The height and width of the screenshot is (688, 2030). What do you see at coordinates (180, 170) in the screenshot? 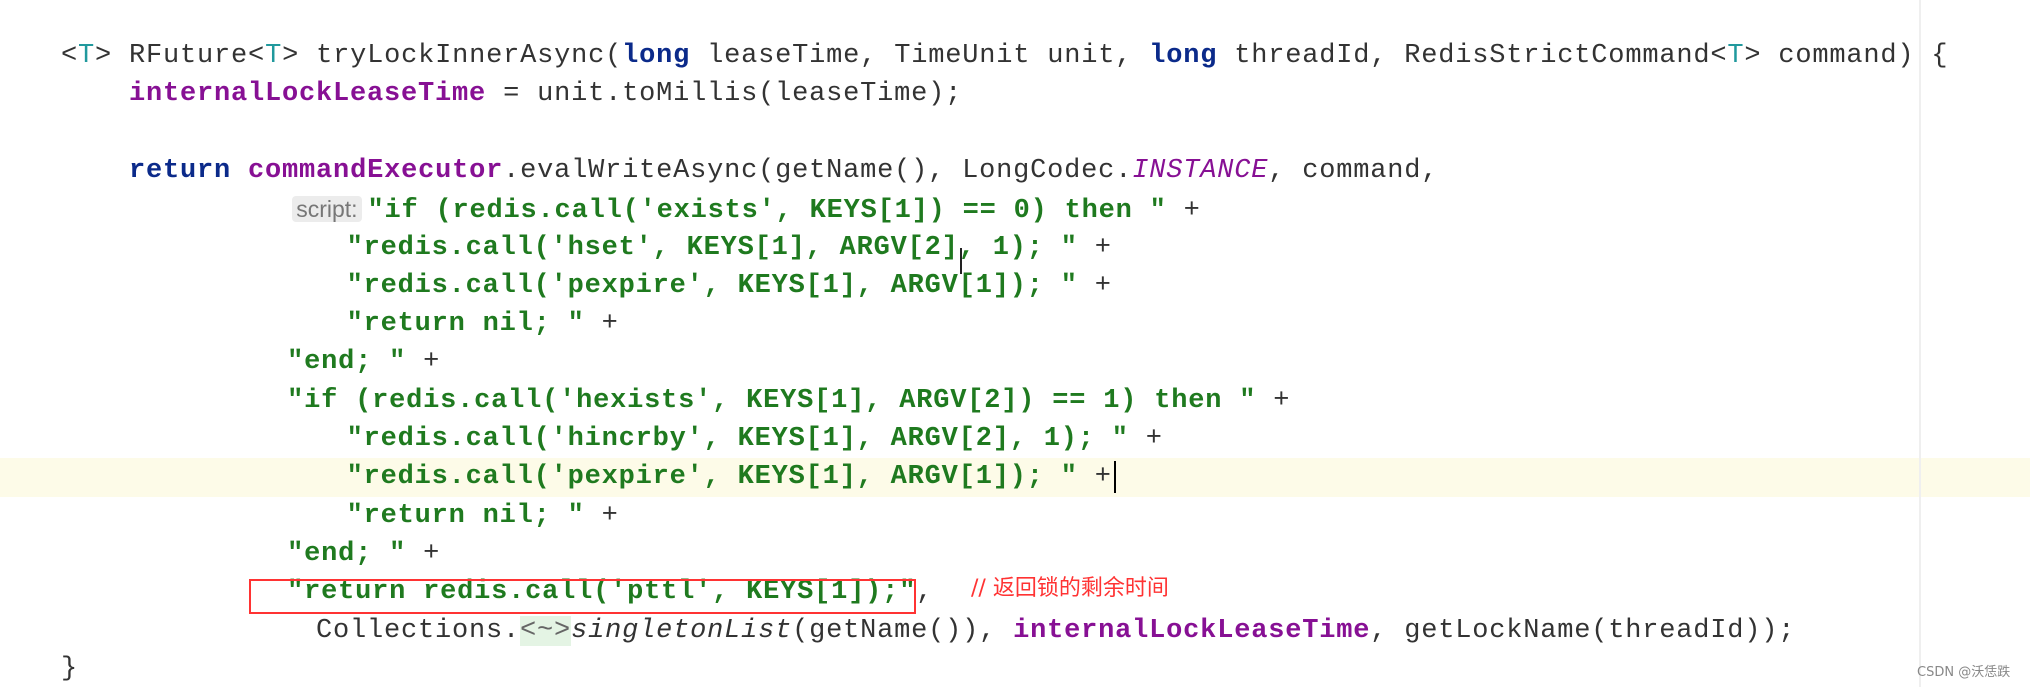
I see `code-token-kw: return` at bounding box center [180, 170].